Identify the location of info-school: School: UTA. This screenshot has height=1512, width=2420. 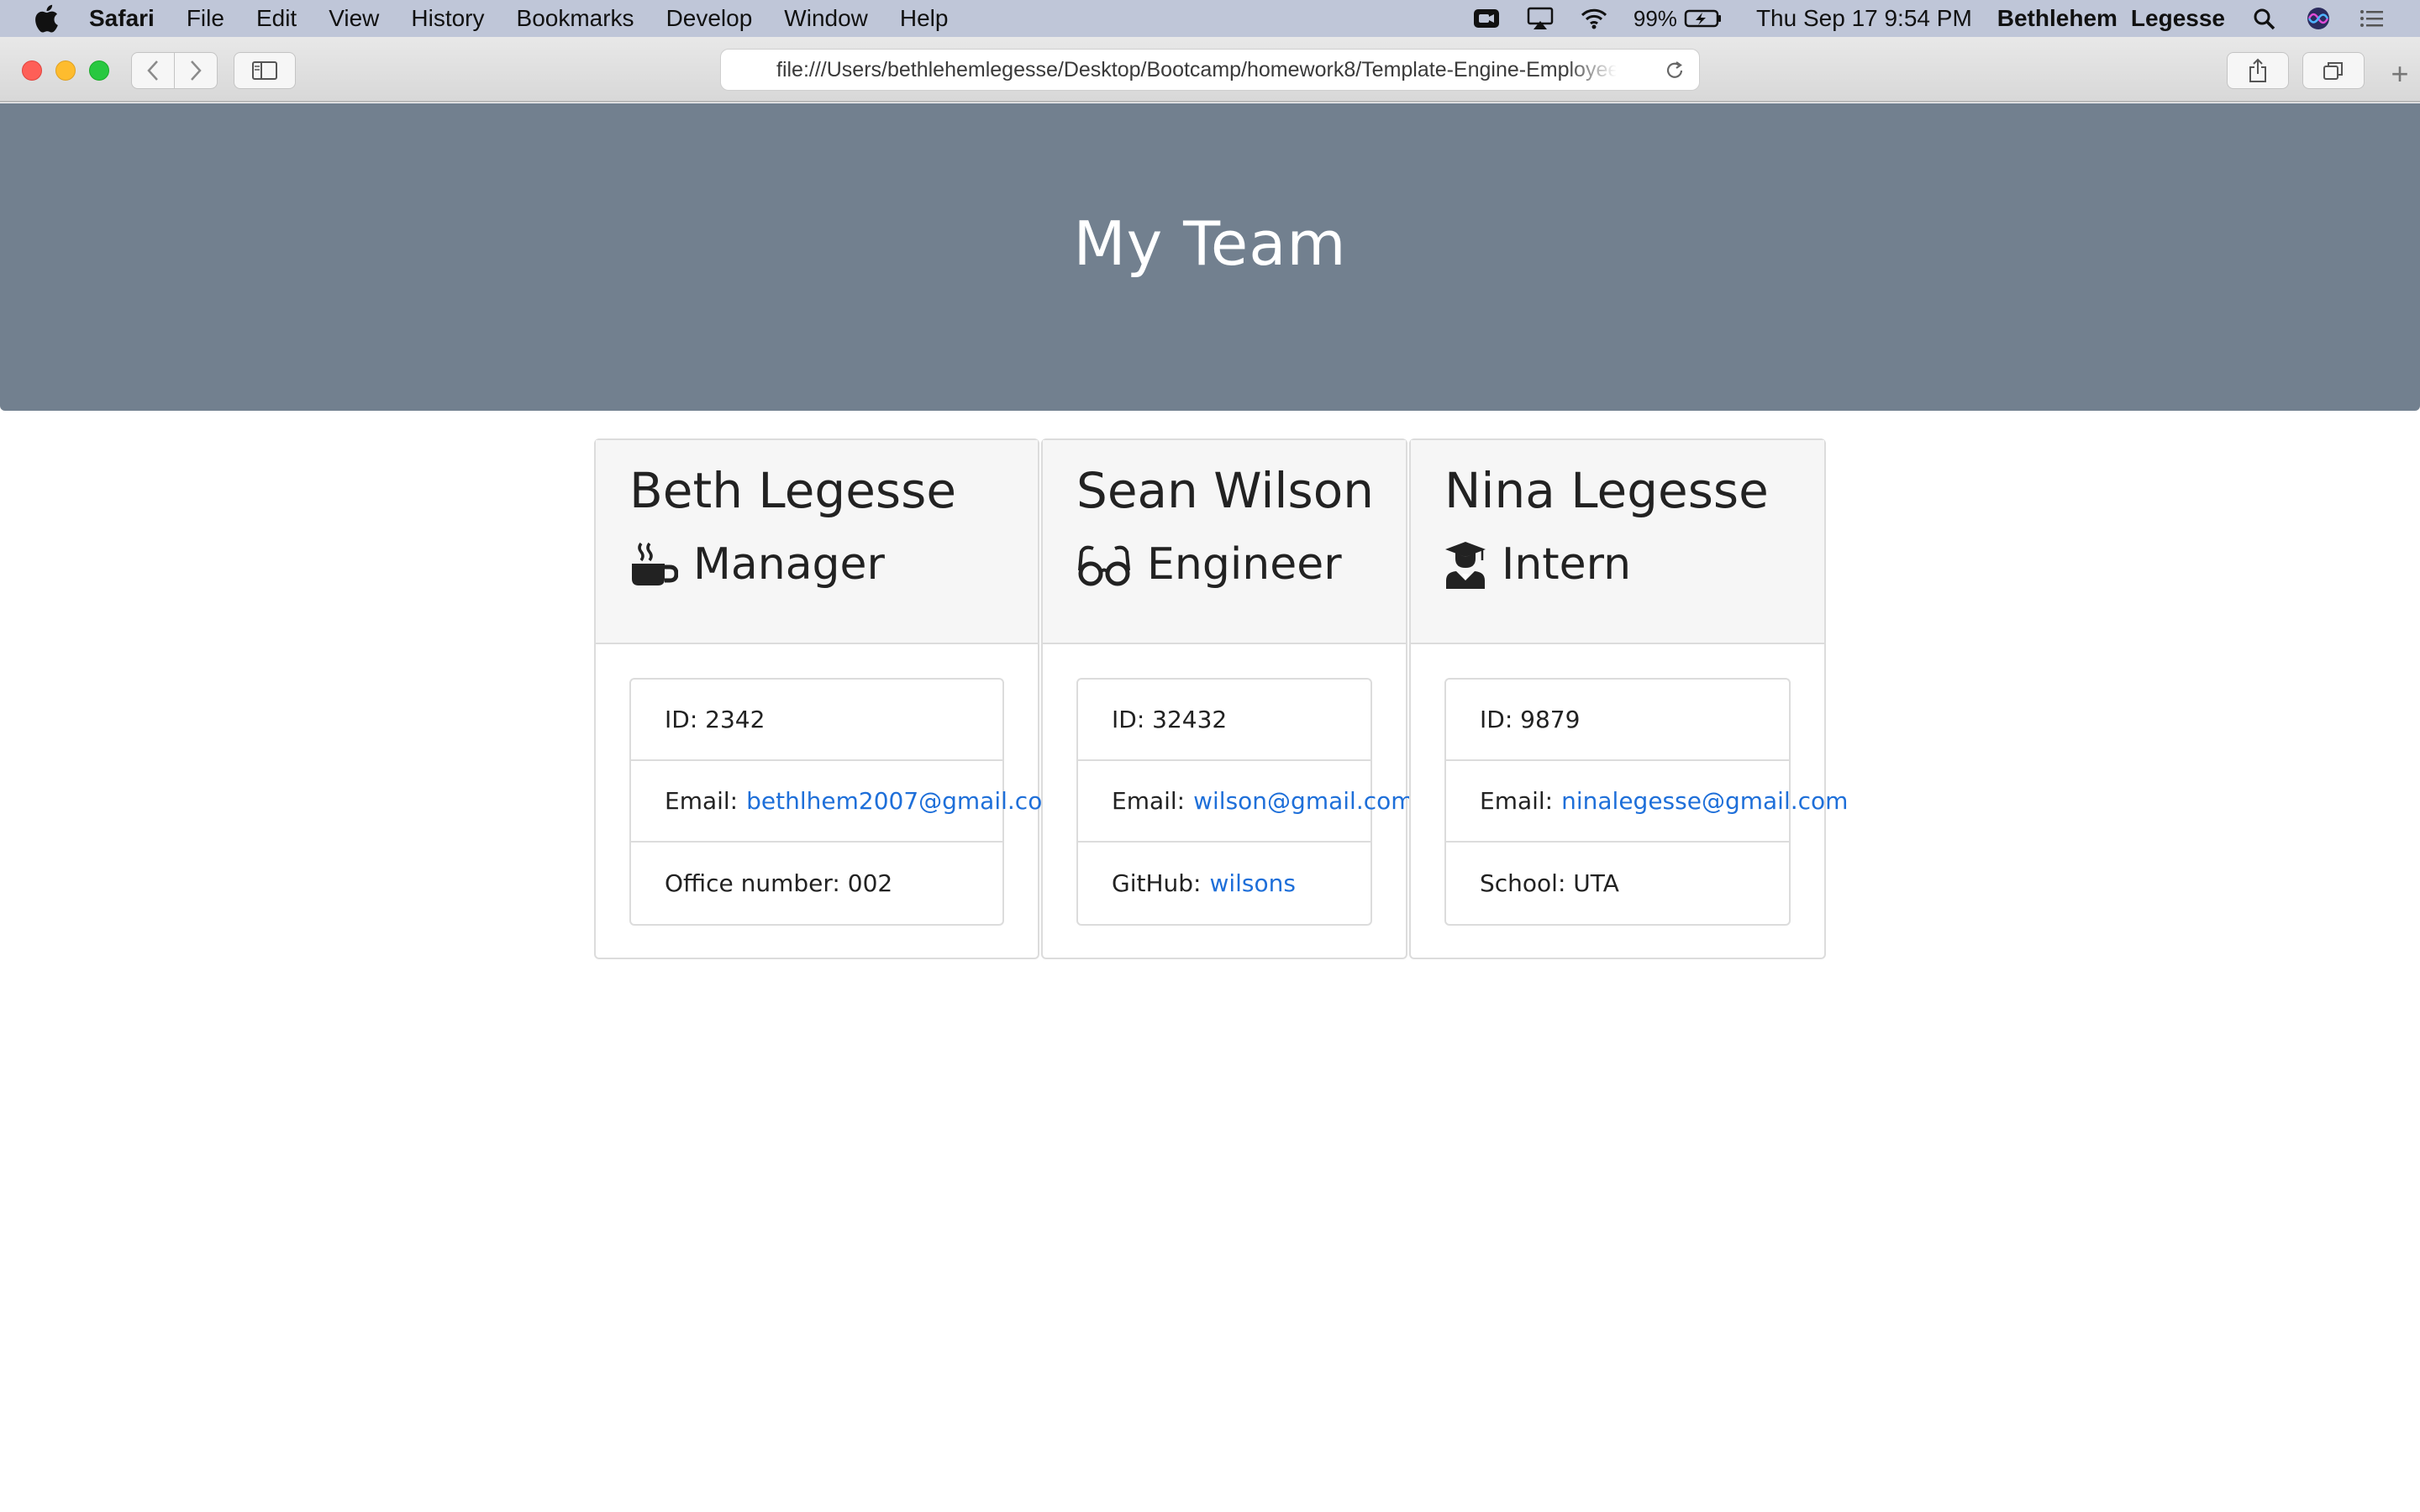
(1618, 883).